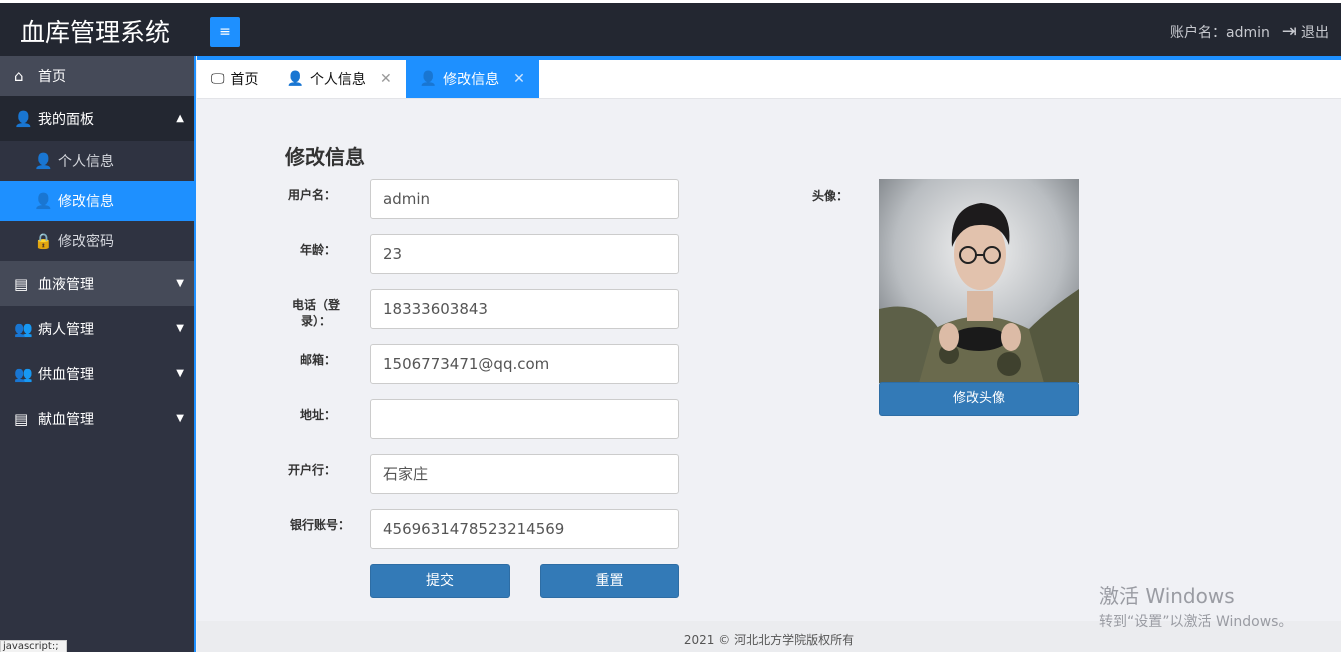 The image size is (1341, 652). What do you see at coordinates (1289, 31) in the screenshot?
I see `logout-icon: ⇥` at bounding box center [1289, 31].